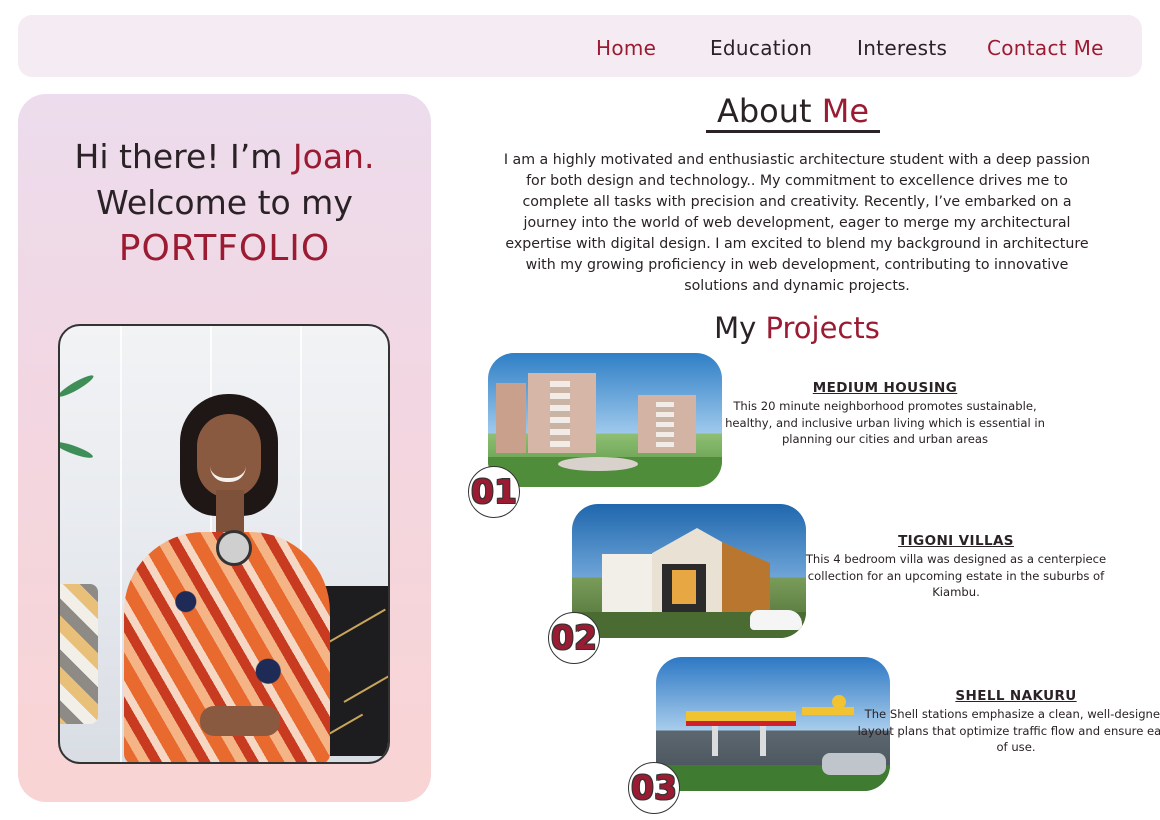 The image size is (1160, 820). Describe the element at coordinates (224, 248) in the screenshot. I see `hero-portfolio: PORTFOLIO` at that location.